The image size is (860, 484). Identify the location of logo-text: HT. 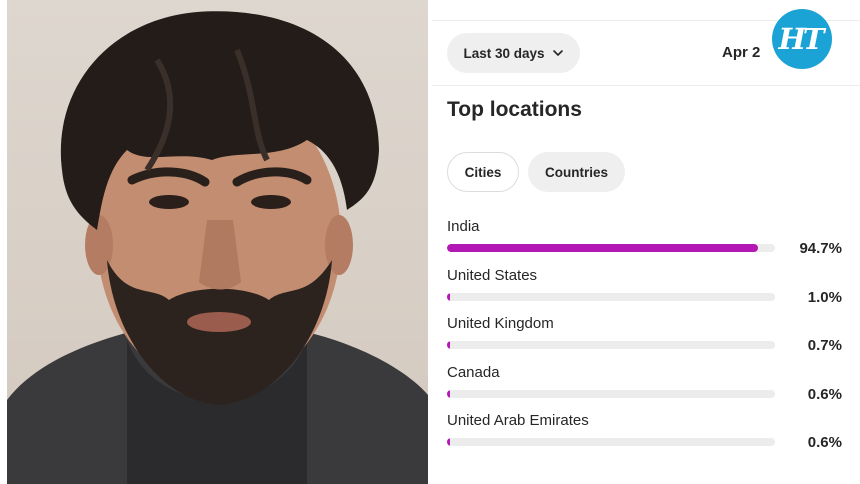
(801, 39).